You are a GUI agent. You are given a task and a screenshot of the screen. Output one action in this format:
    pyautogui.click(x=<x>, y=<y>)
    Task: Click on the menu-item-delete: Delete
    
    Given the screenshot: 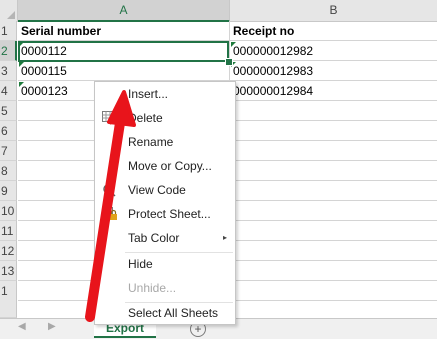 What is the action you would take?
    pyautogui.click(x=165, y=118)
    